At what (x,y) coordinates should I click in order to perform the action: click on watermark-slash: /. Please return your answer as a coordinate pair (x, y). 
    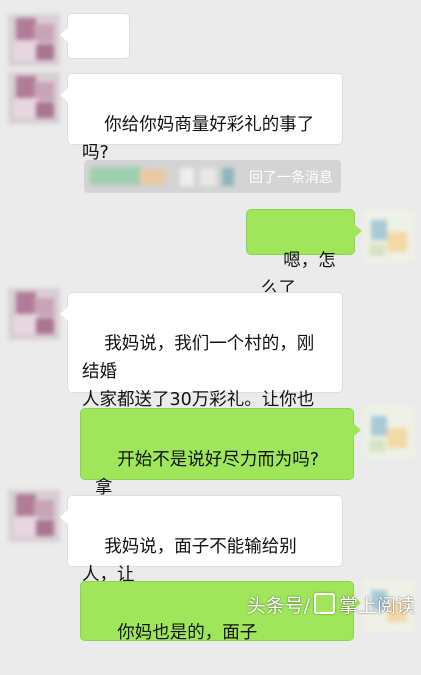
    Looking at the image, I should click on (306, 606).